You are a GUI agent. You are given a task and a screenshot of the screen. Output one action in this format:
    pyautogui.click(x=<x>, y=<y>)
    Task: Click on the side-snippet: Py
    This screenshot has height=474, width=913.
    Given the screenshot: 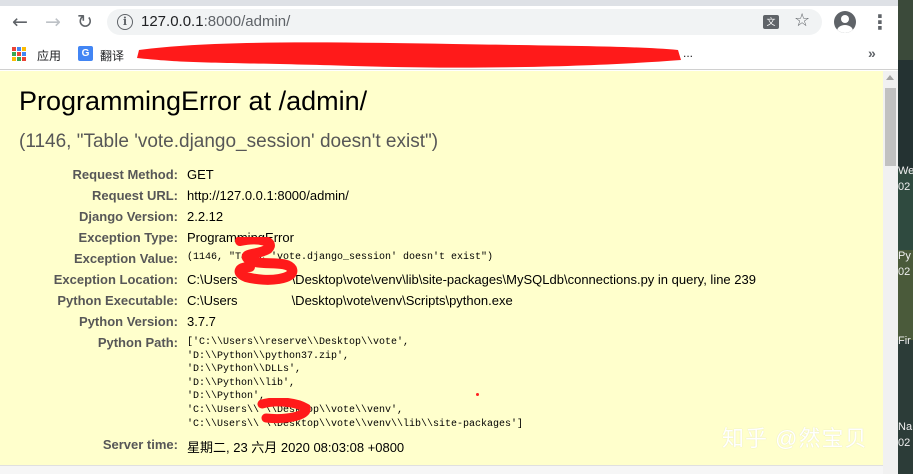 What is the action you would take?
    pyautogui.click(x=904, y=256)
    